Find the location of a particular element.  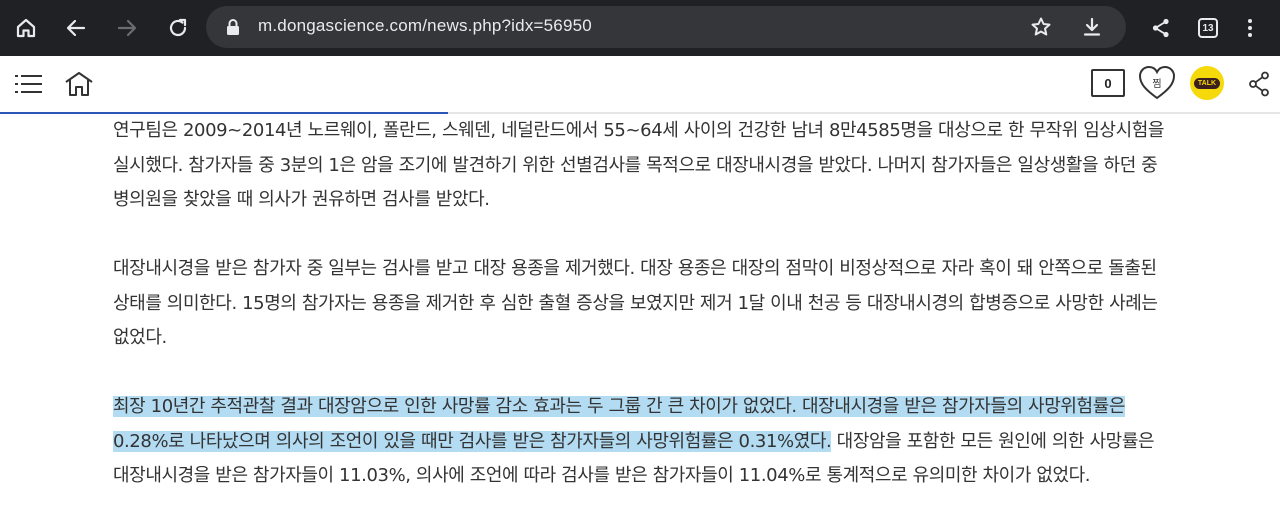

hamburger-icon is located at coordinates (28, 84).